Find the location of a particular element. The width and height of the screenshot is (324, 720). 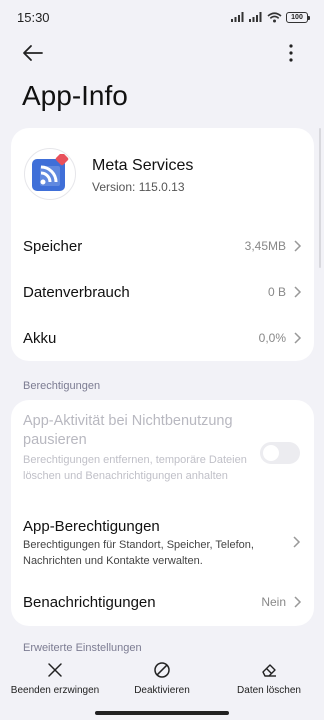

storage-value: 3,45MB is located at coordinates (265, 246).